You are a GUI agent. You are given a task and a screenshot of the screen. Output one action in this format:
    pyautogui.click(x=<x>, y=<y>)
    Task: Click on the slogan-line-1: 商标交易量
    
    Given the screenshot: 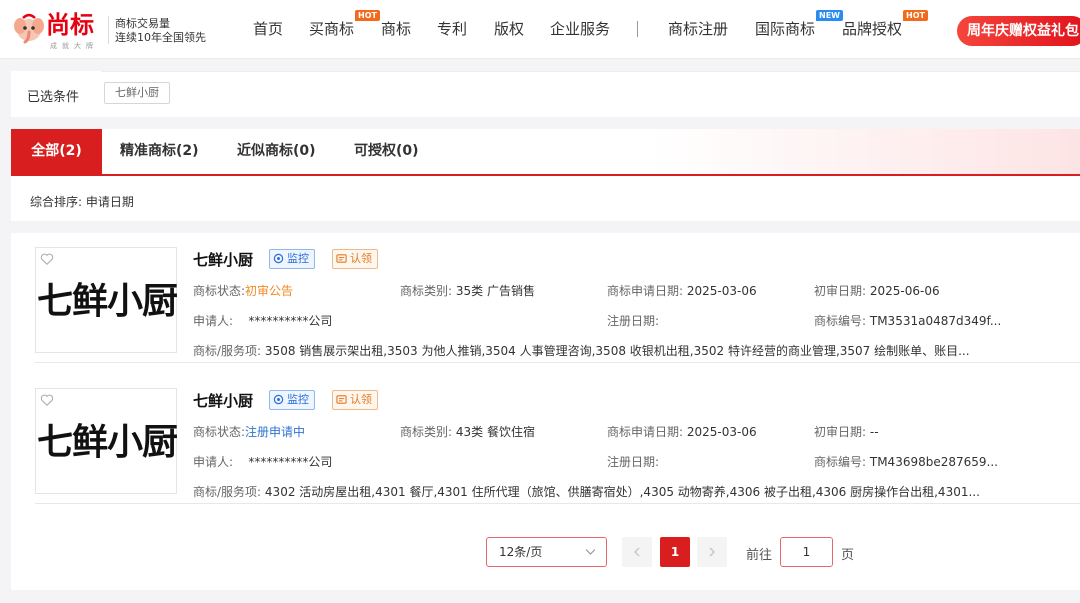 What is the action you would take?
    pyautogui.click(x=142, y=23)
    